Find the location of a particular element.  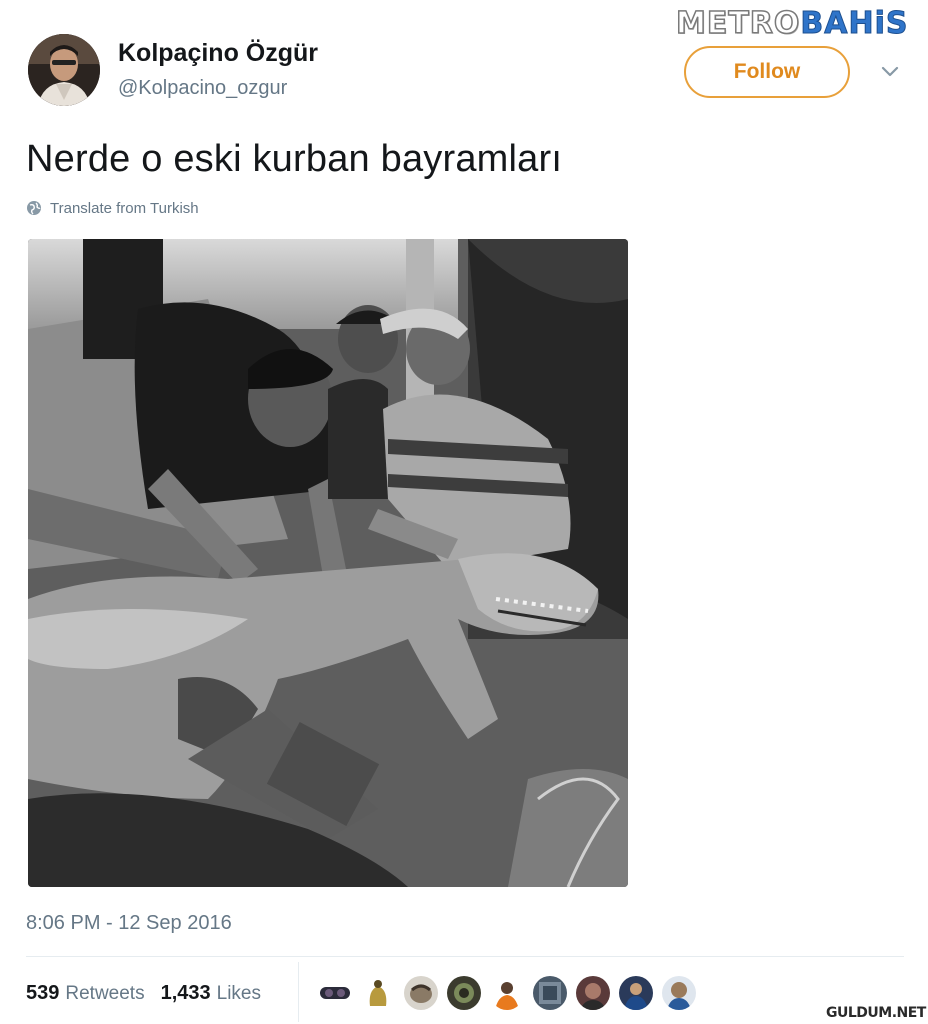

divider is located at coordinates (465, 956).